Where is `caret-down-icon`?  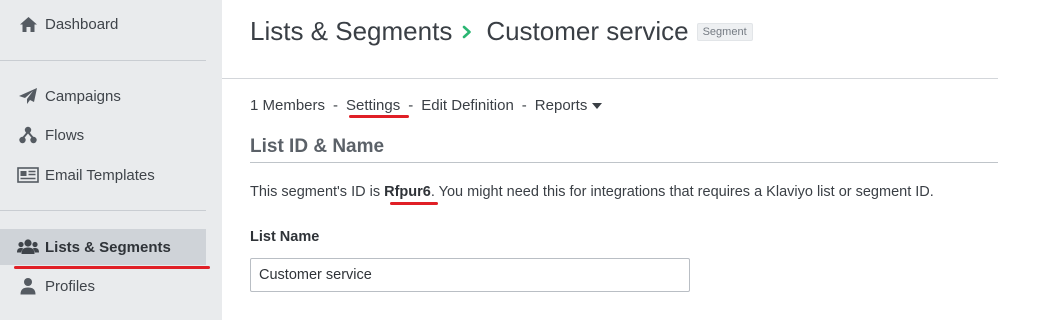
caret-down-icon is located at coordinates (597, 106).